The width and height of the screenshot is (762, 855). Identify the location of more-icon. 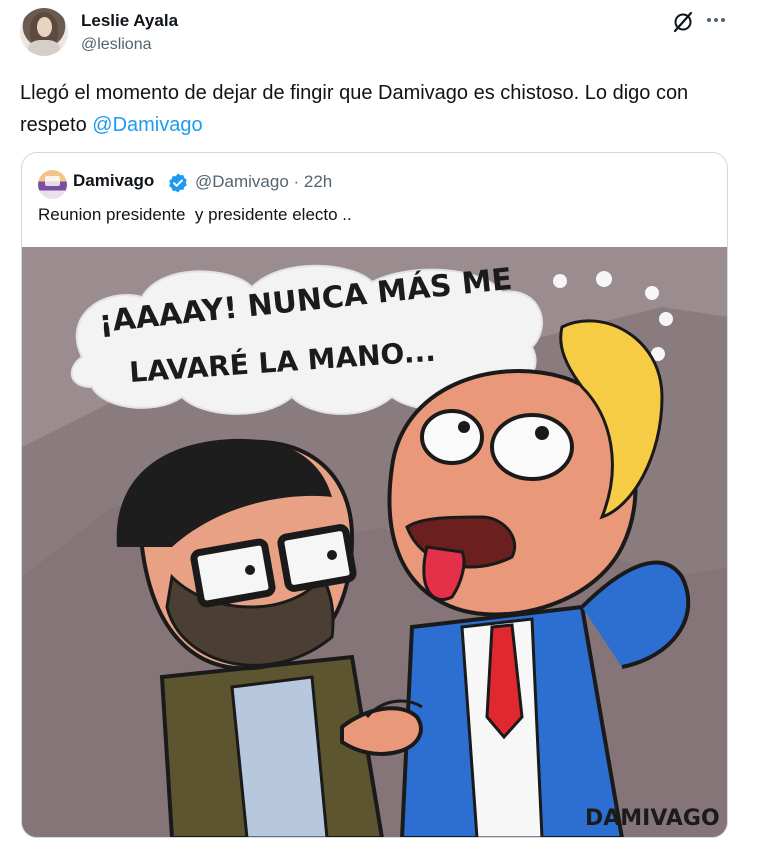
(716, 20).